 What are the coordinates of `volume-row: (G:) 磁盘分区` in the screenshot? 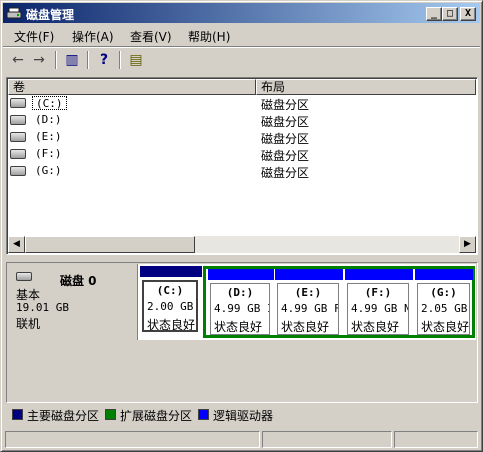 It's located at (242, 171).